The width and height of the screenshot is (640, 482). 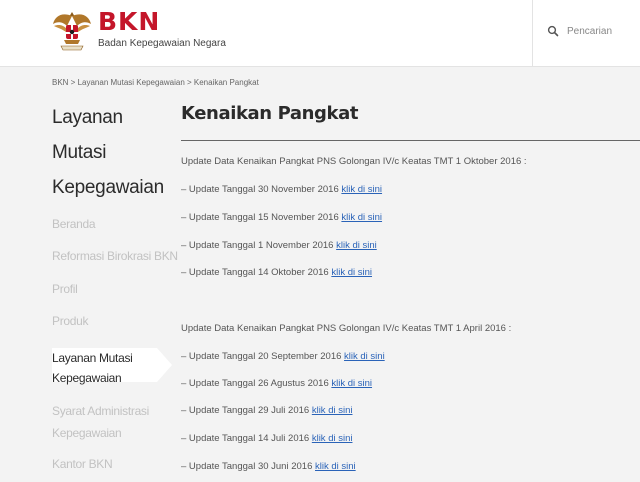 What do you see at coordinates (246, 410) in the screenshot?
I see `update-text: – Update Tanggal 29 Juli 2016` at bounding box center [246, 410].